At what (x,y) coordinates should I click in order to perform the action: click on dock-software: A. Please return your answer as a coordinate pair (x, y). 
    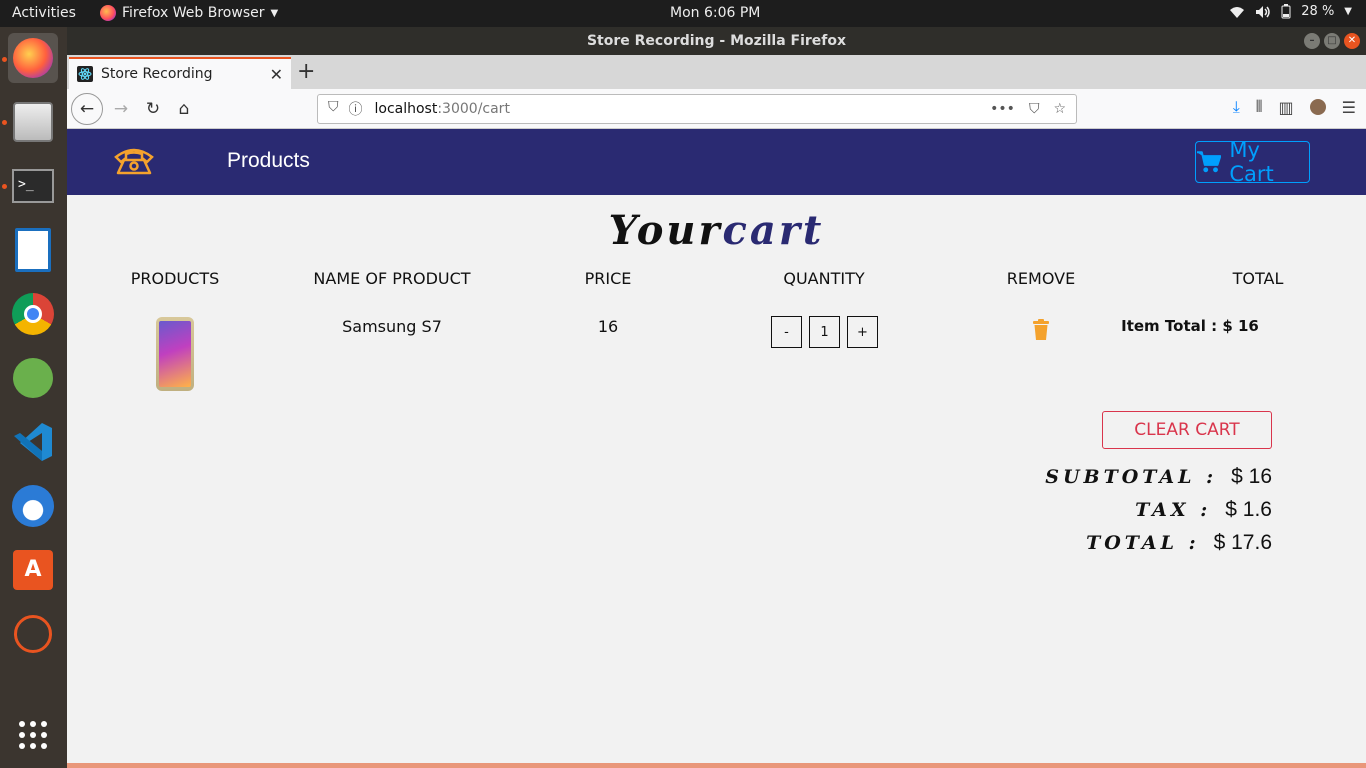
    Looking at the image, I should click on (33, 570).